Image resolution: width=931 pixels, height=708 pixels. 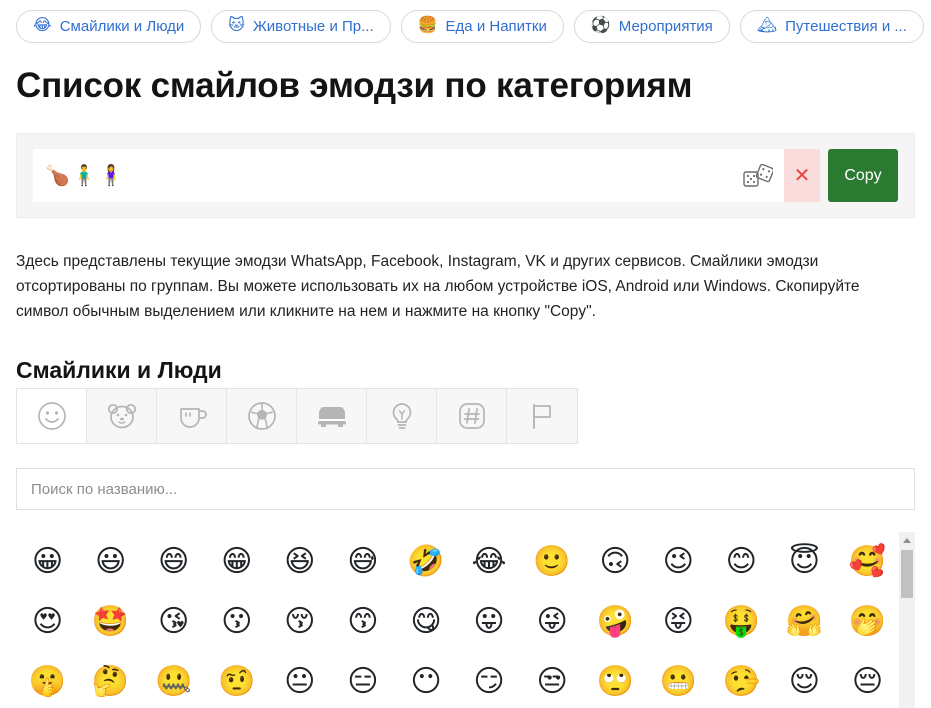 What do you see at coordinates (615, 562) in the screenshot?
I see `emoji-cell: 🙃` at bounding box center [615, 562].